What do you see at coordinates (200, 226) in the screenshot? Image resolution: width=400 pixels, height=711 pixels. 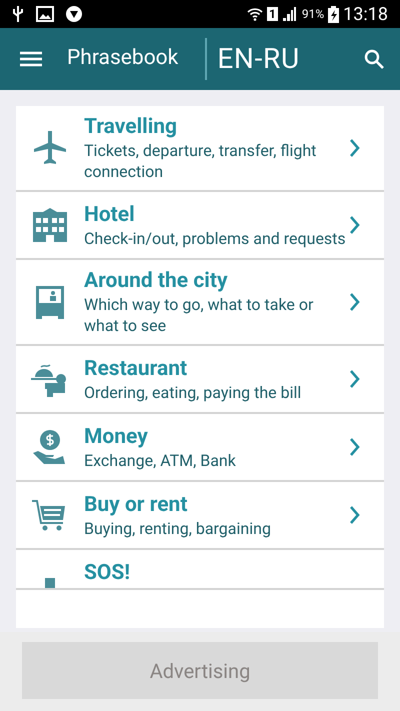 I see `category-row: Hotel Check-in/out, problems and requests` at bounding box center [200, 226].